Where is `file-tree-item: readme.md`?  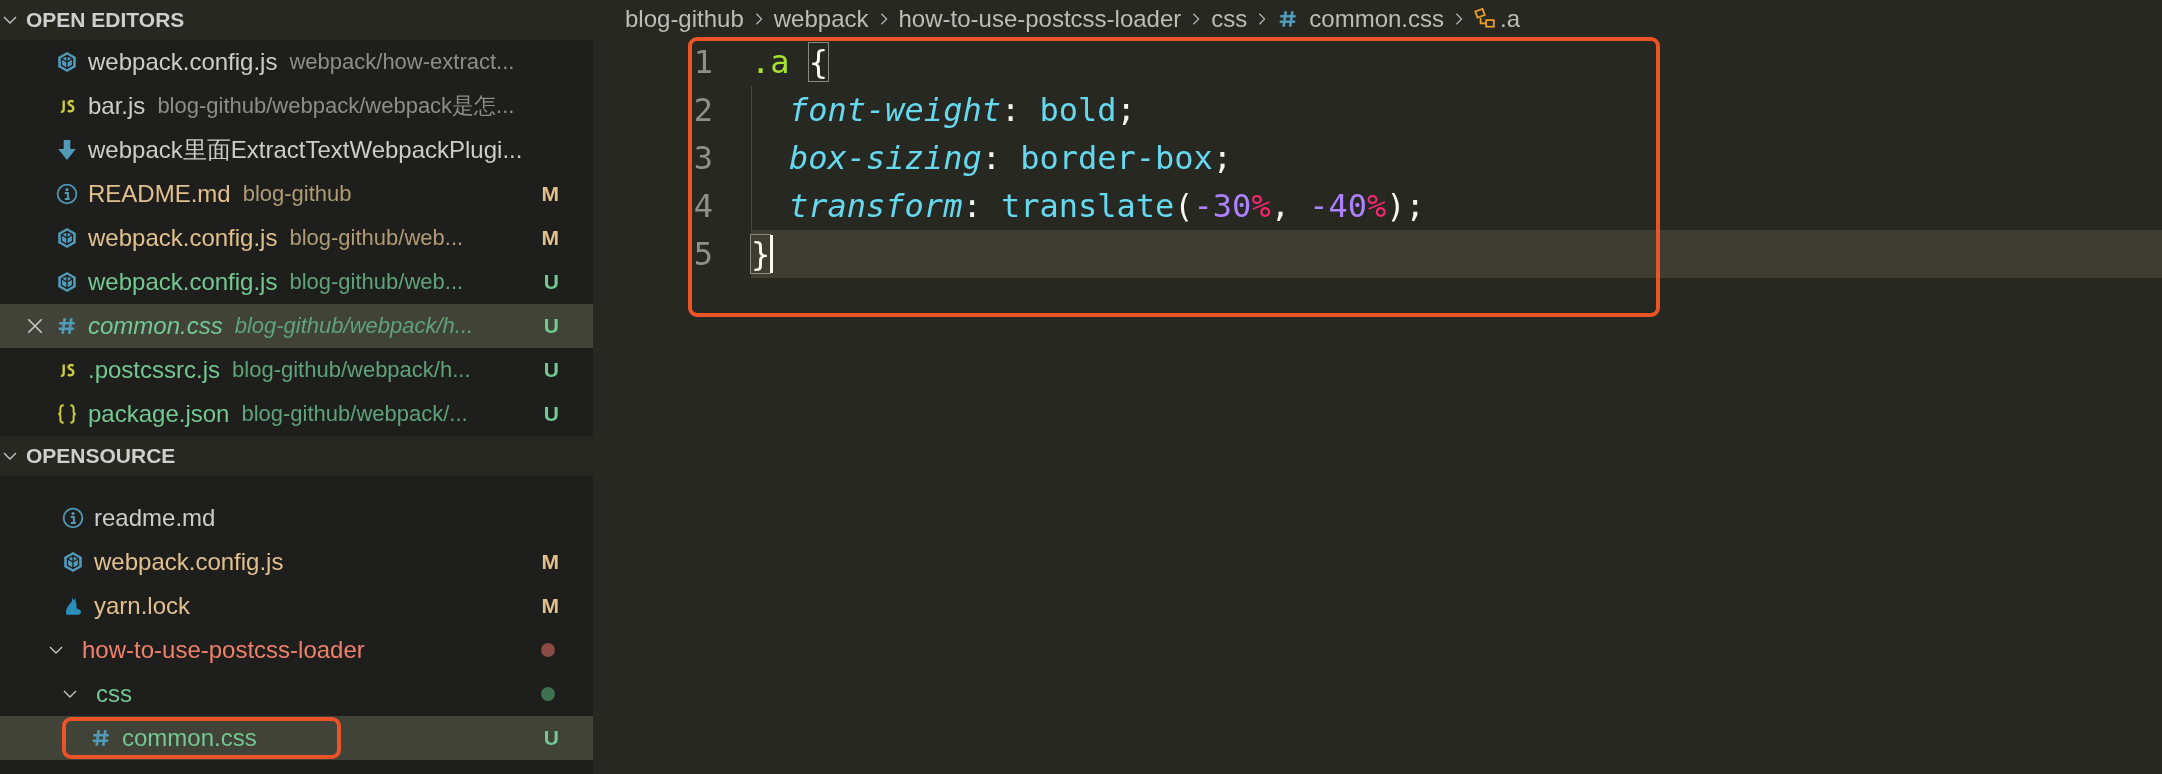 file-tree-item: readme.md is located at coordinates (296, 518).